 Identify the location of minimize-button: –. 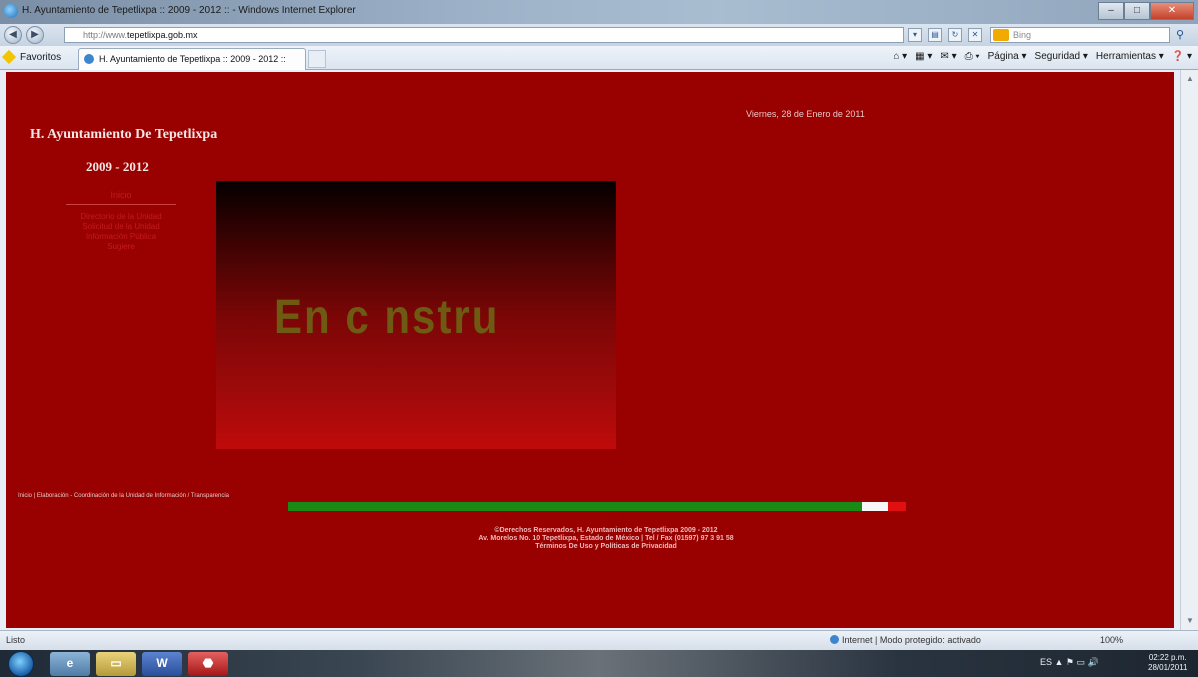
(1111, 11).